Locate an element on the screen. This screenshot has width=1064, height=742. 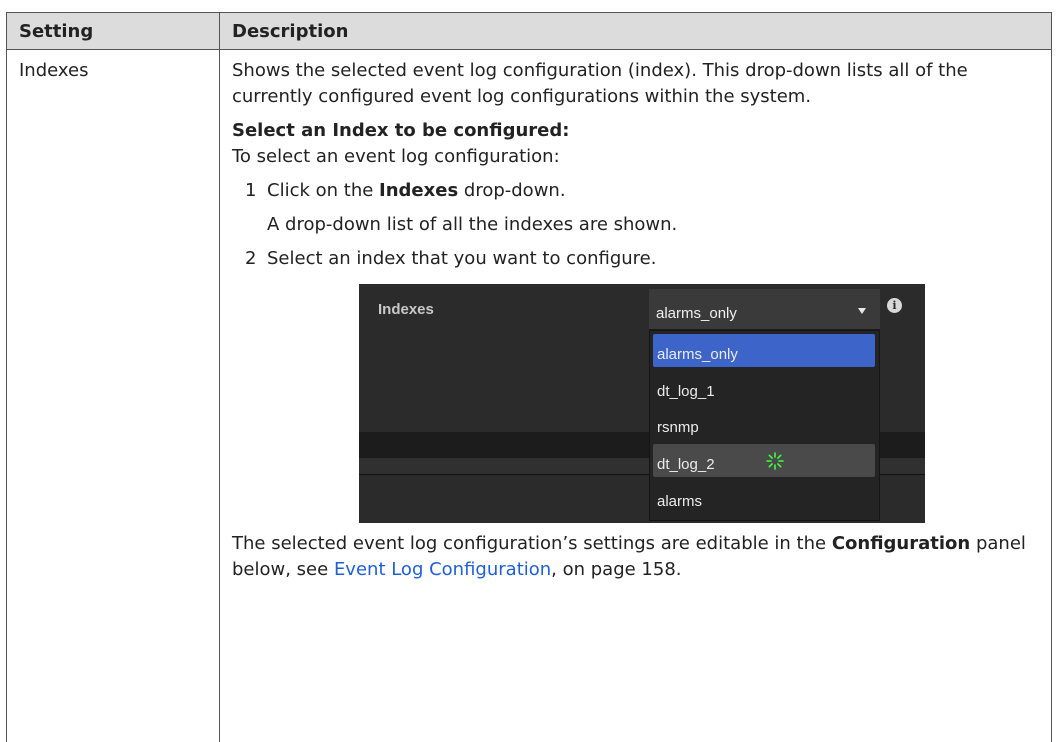
lead-text: To select an event log configuration: is located at coordinates (636, 157).